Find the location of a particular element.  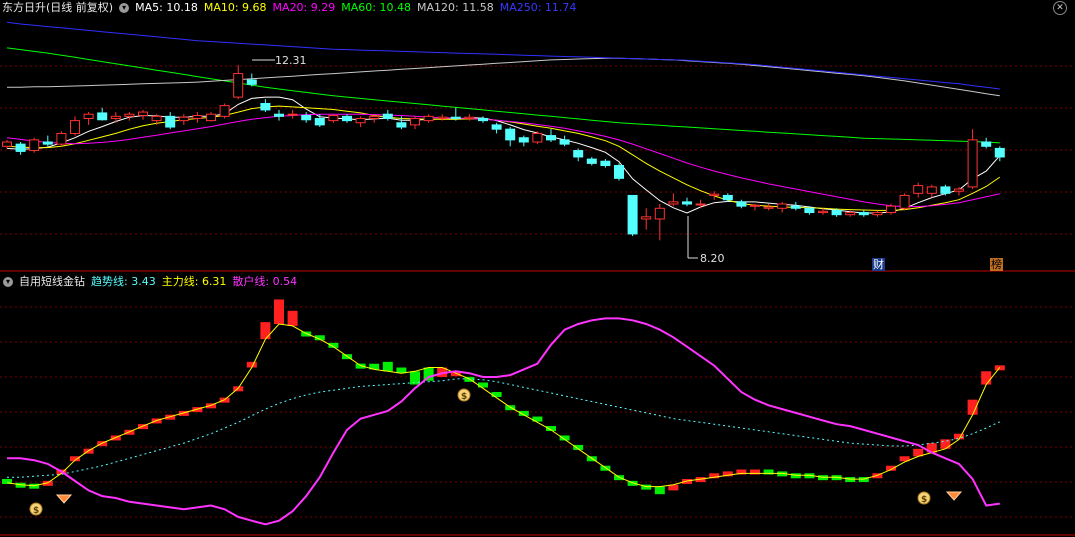

ma120-line is located at coordinates (503, 77).